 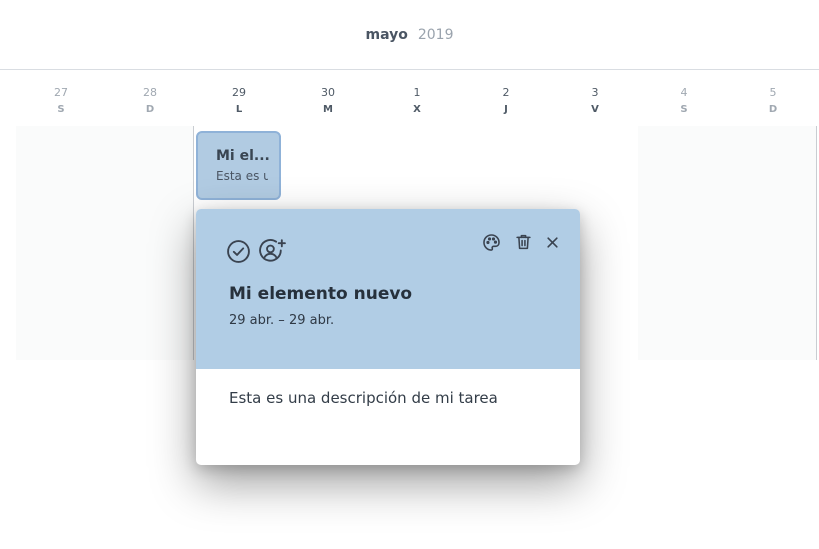 What do you see at coordinates (435, 34) in the screenshot?
I see `year-label: 2019` at bounding box center [435, 34].